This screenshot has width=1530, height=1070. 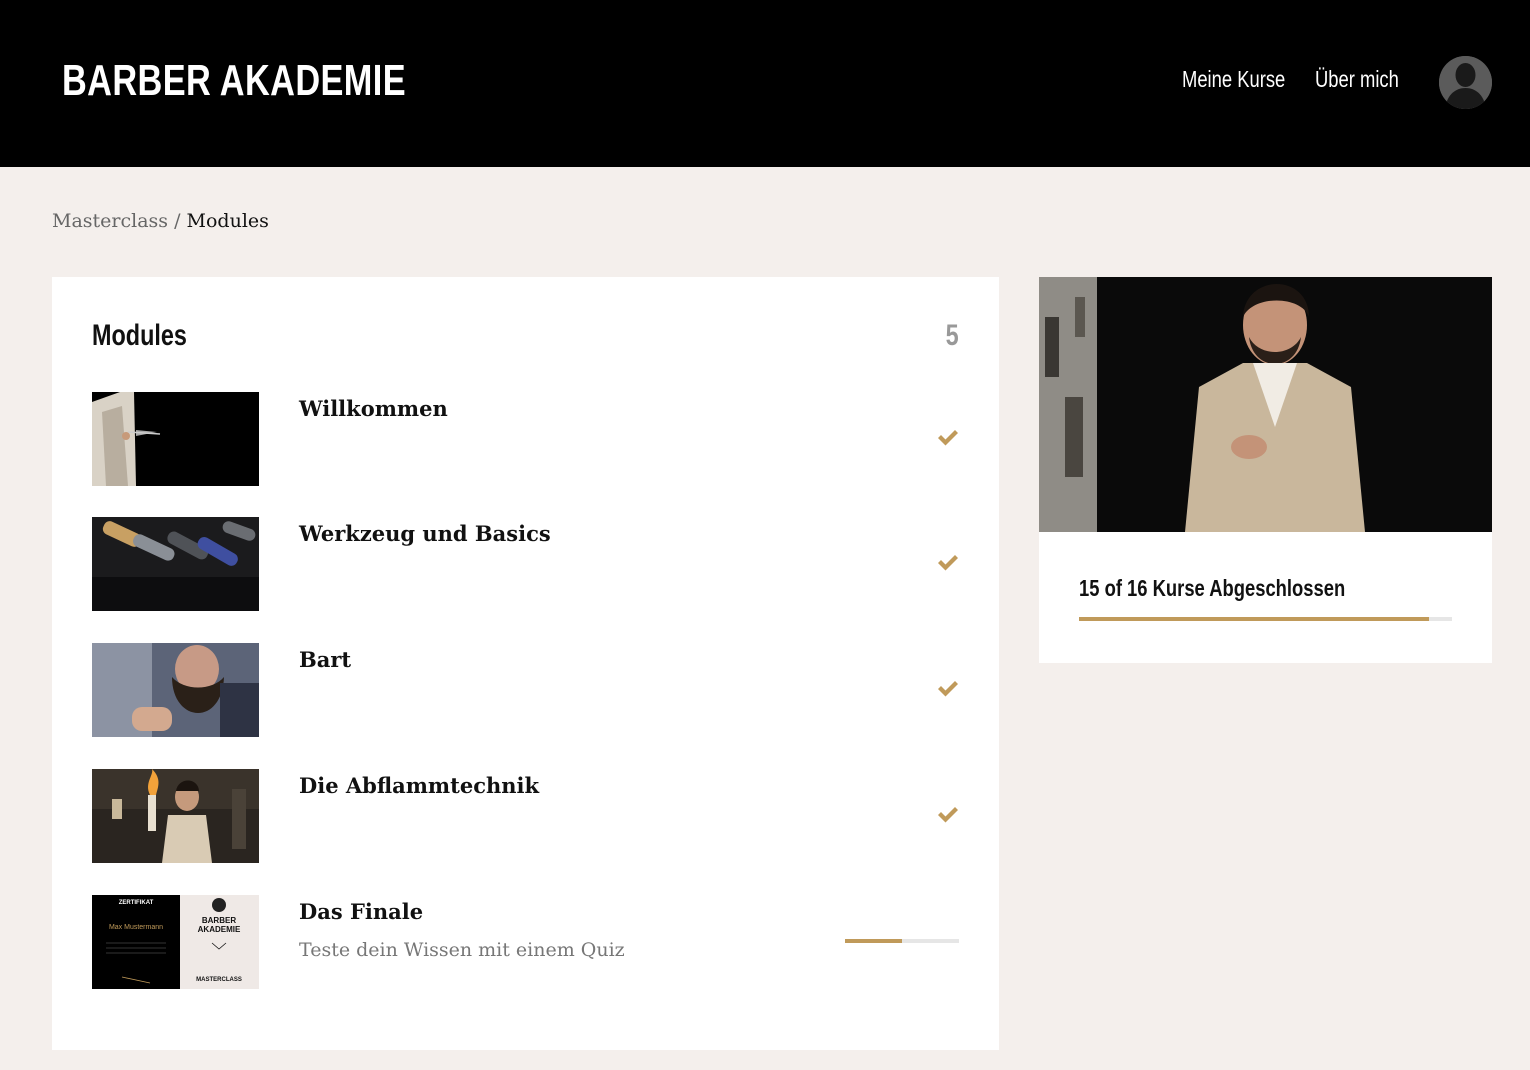 What do you see at coordinates (525, 690) in the screenshot?
I see `module-item-bart: Bart` at bounding box center [525, 690].